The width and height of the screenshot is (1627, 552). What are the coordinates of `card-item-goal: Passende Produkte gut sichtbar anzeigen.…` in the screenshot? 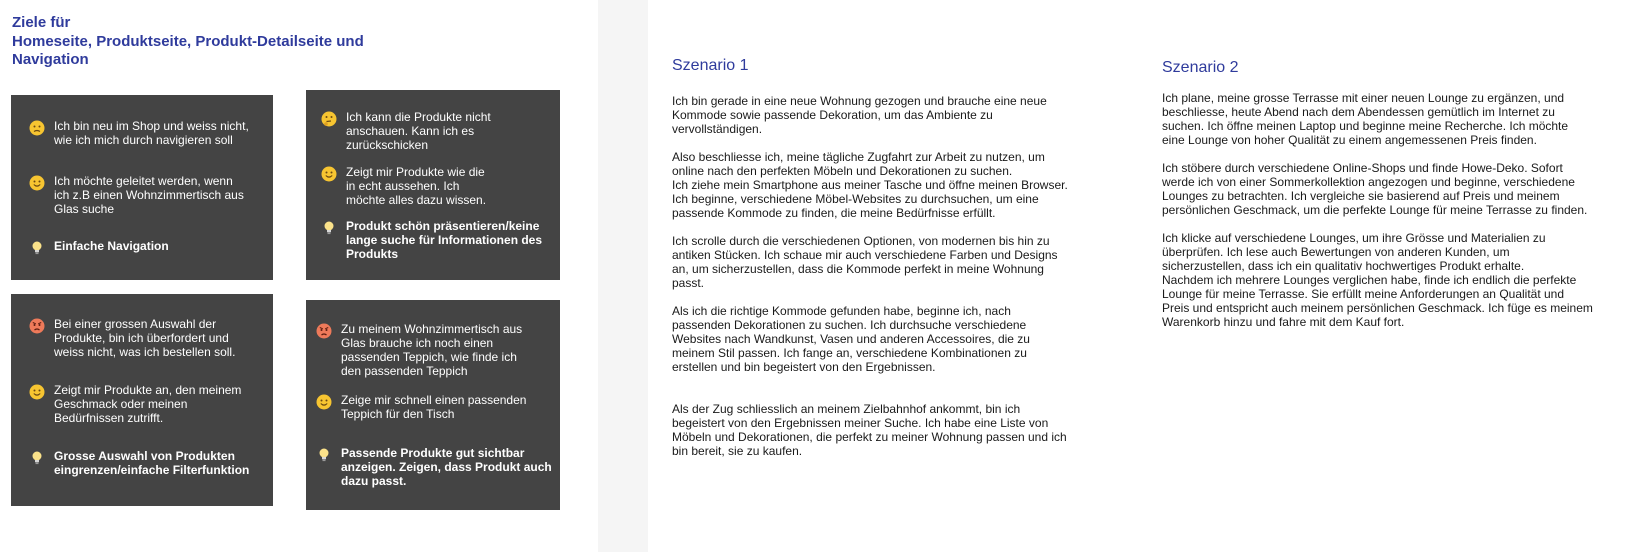 It's located at (434, 467).